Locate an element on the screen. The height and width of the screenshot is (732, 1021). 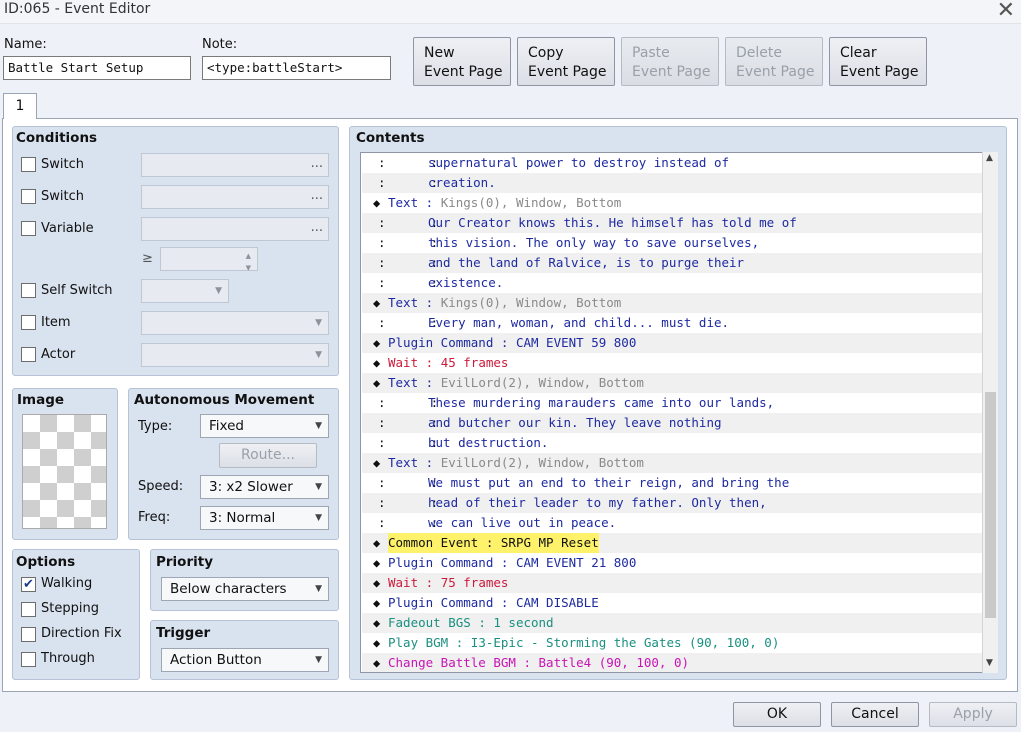
self-switch-label: Self Switch is located at coordinates (77, 290).